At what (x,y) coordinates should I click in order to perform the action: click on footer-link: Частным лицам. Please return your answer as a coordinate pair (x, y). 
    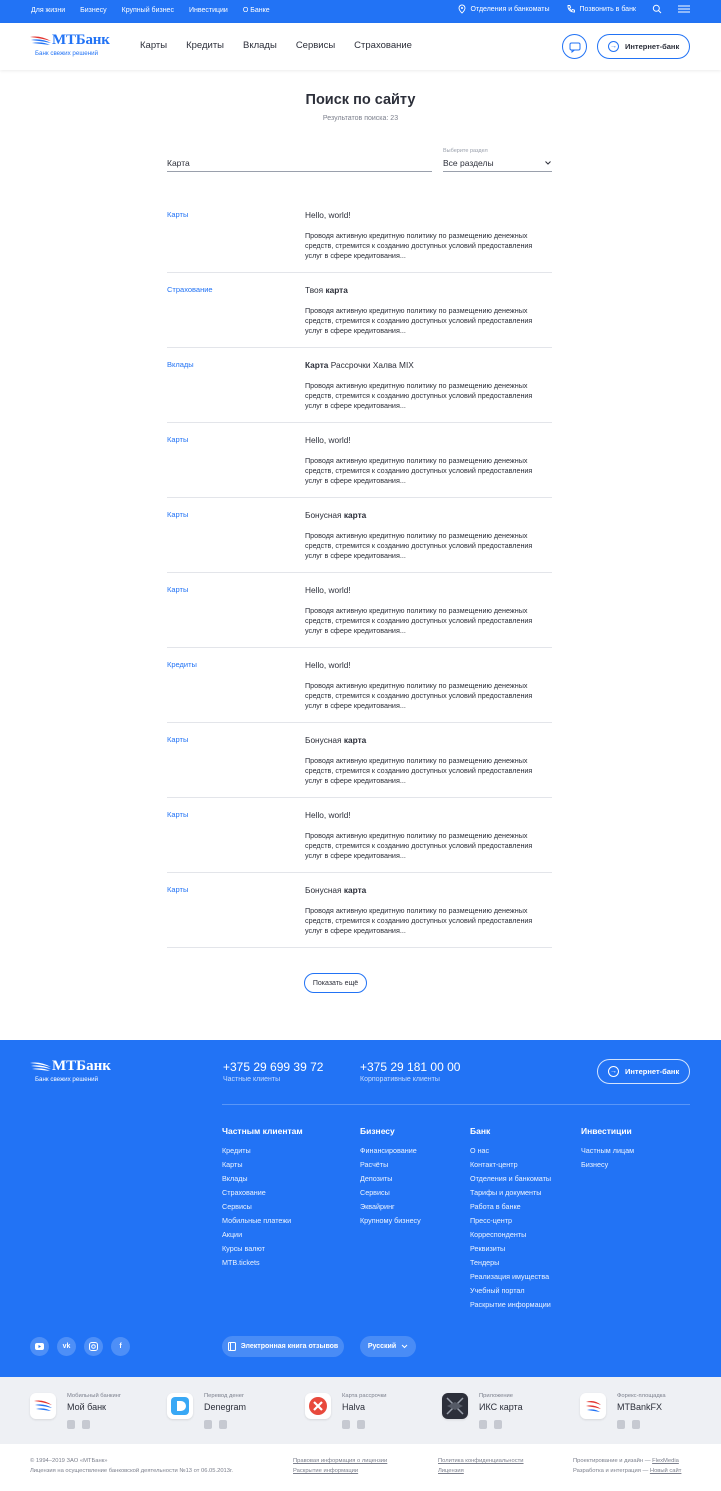
    Looking at the image, I should click on (607, 1151).